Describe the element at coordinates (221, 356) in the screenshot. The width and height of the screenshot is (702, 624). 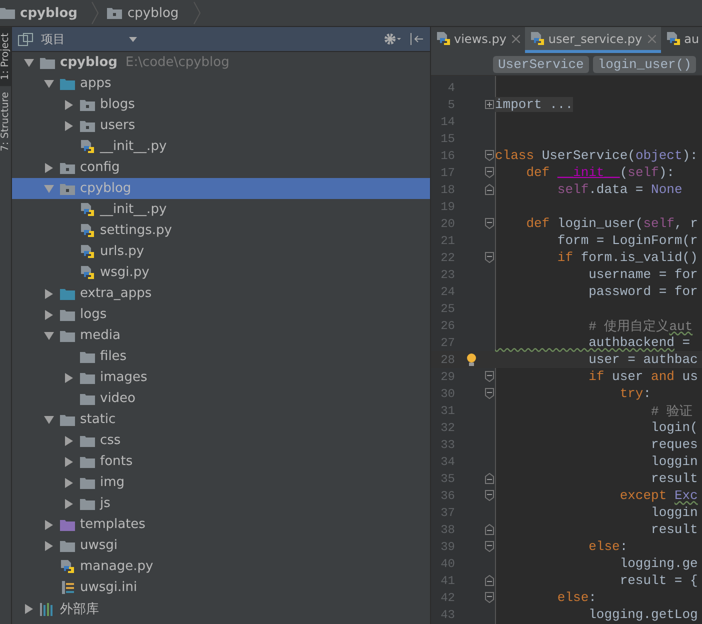
I see `tree-item: files` at that location.